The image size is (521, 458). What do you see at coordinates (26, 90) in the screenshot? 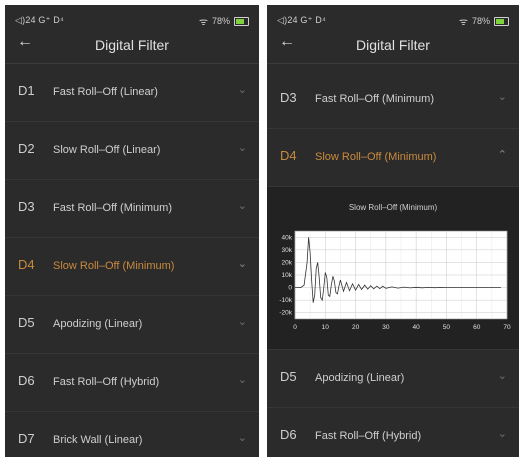
I see `filter-code: D1` at bounding box center [26, 90].